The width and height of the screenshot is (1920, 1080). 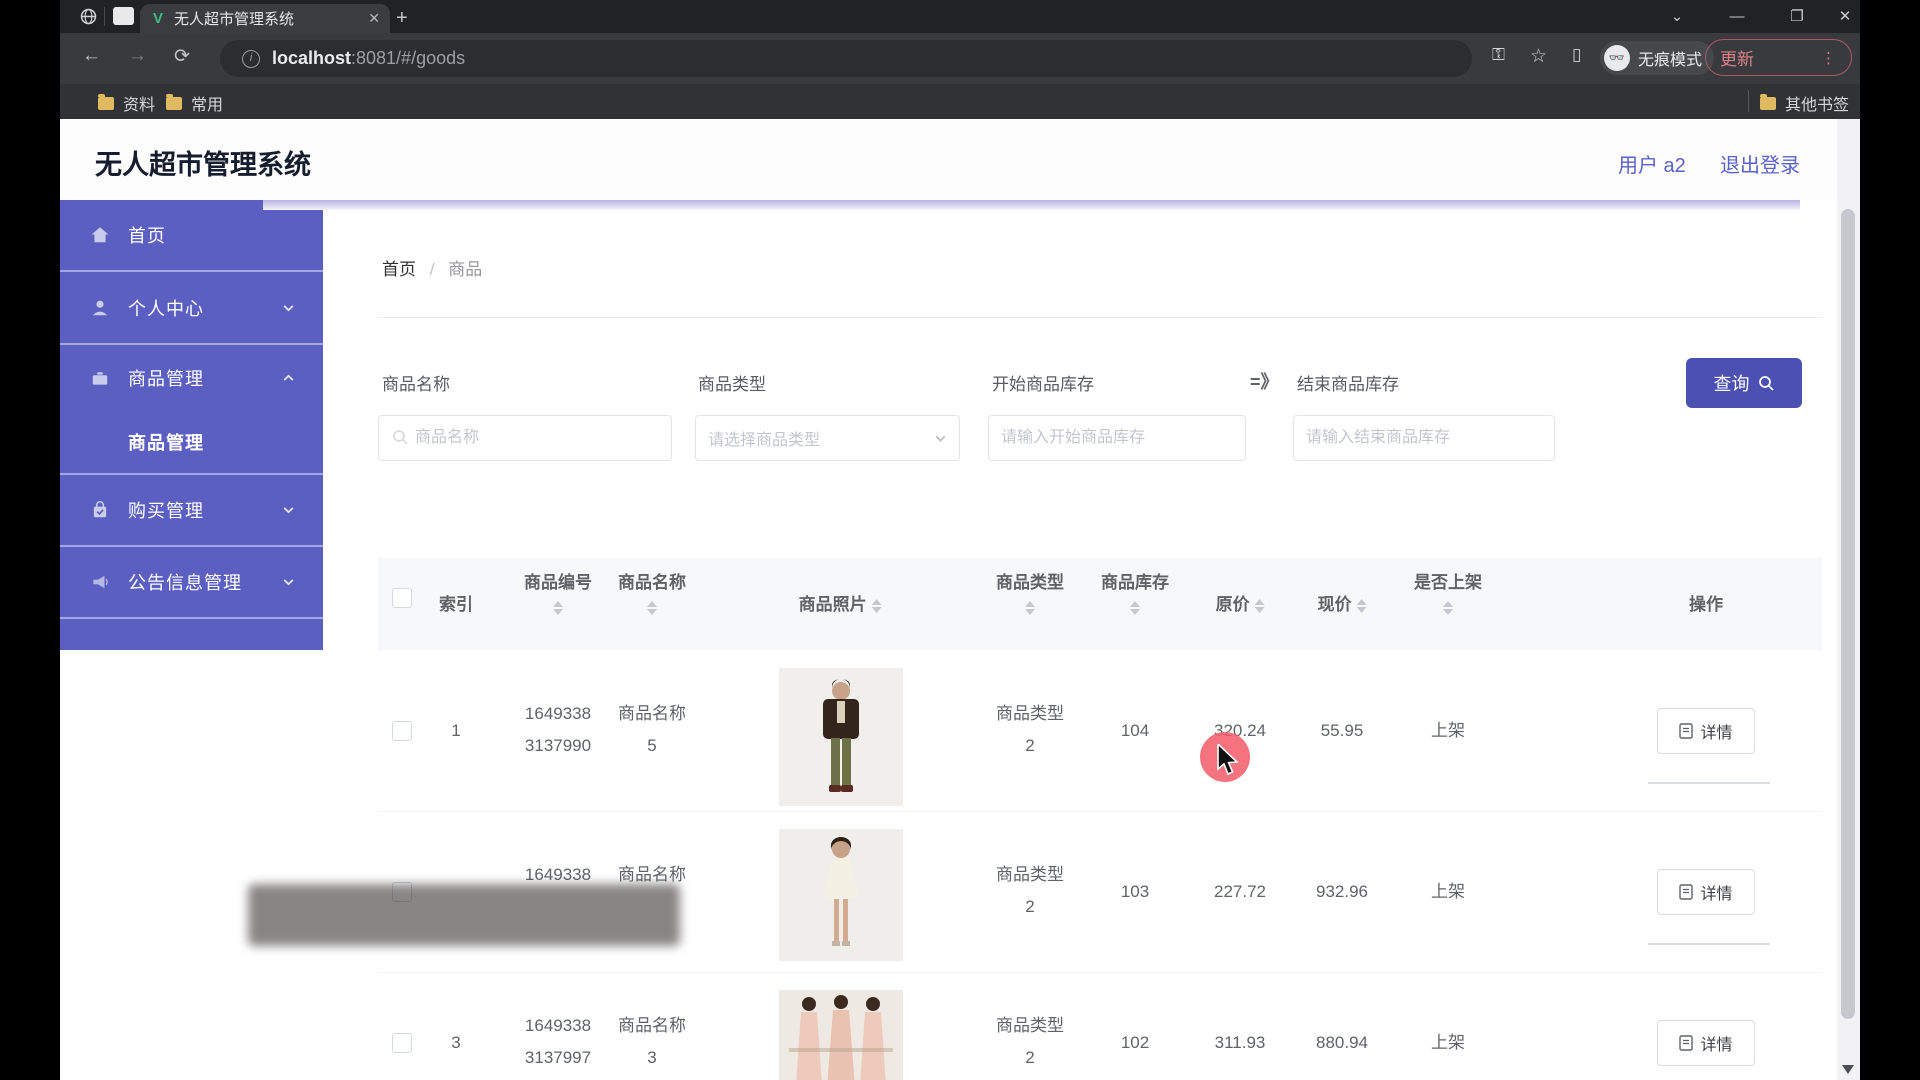 What do you see at coordinates (100, 235) in the screenshot?
I see `home-icon` at bounding box center [100, 235].